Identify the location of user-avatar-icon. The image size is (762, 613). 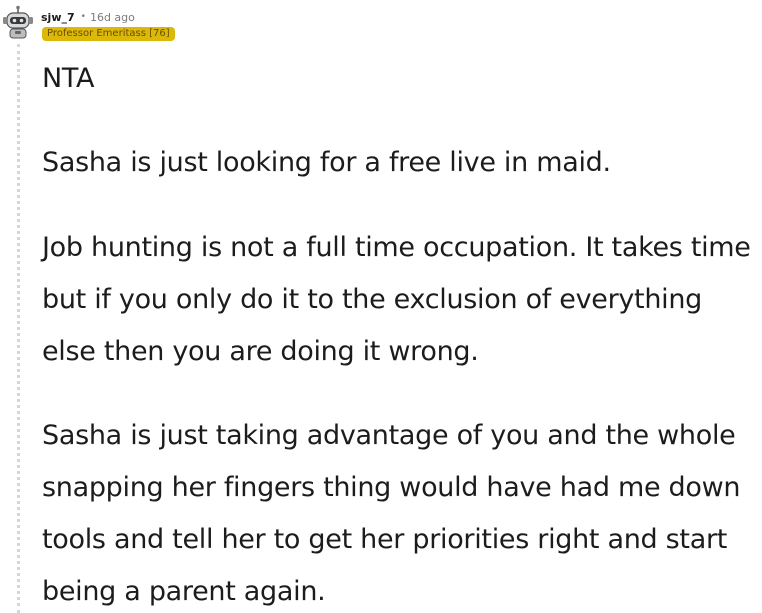
(17, 22).